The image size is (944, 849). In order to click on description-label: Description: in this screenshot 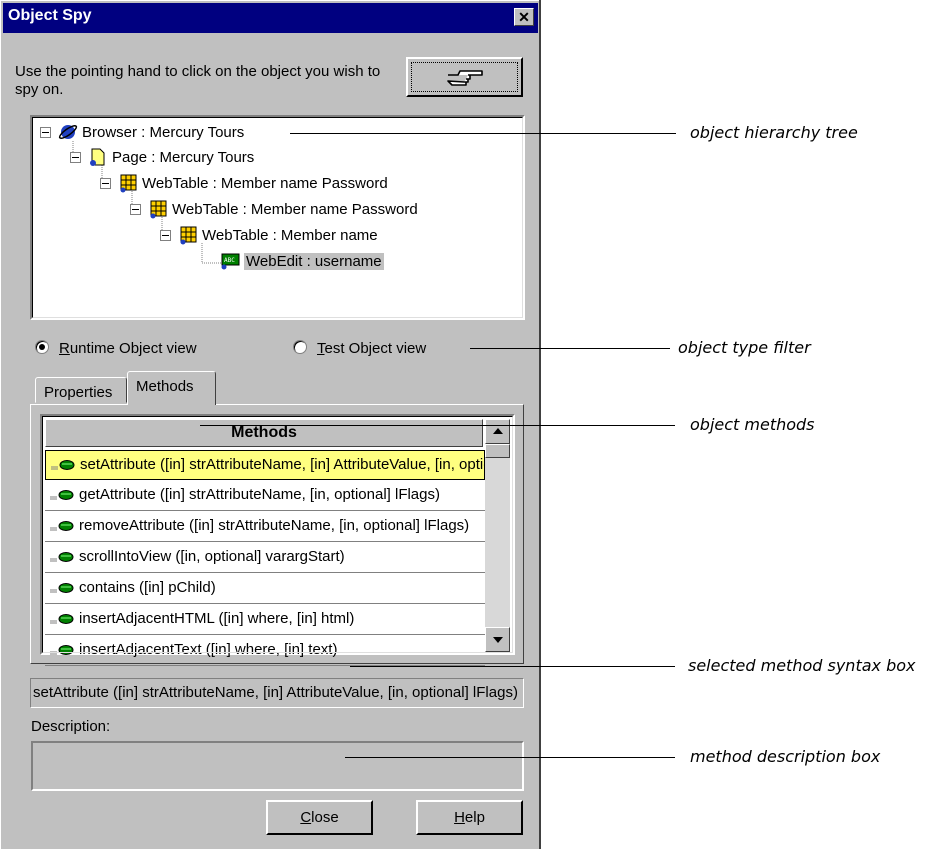, I will do `click(71, 726)`.